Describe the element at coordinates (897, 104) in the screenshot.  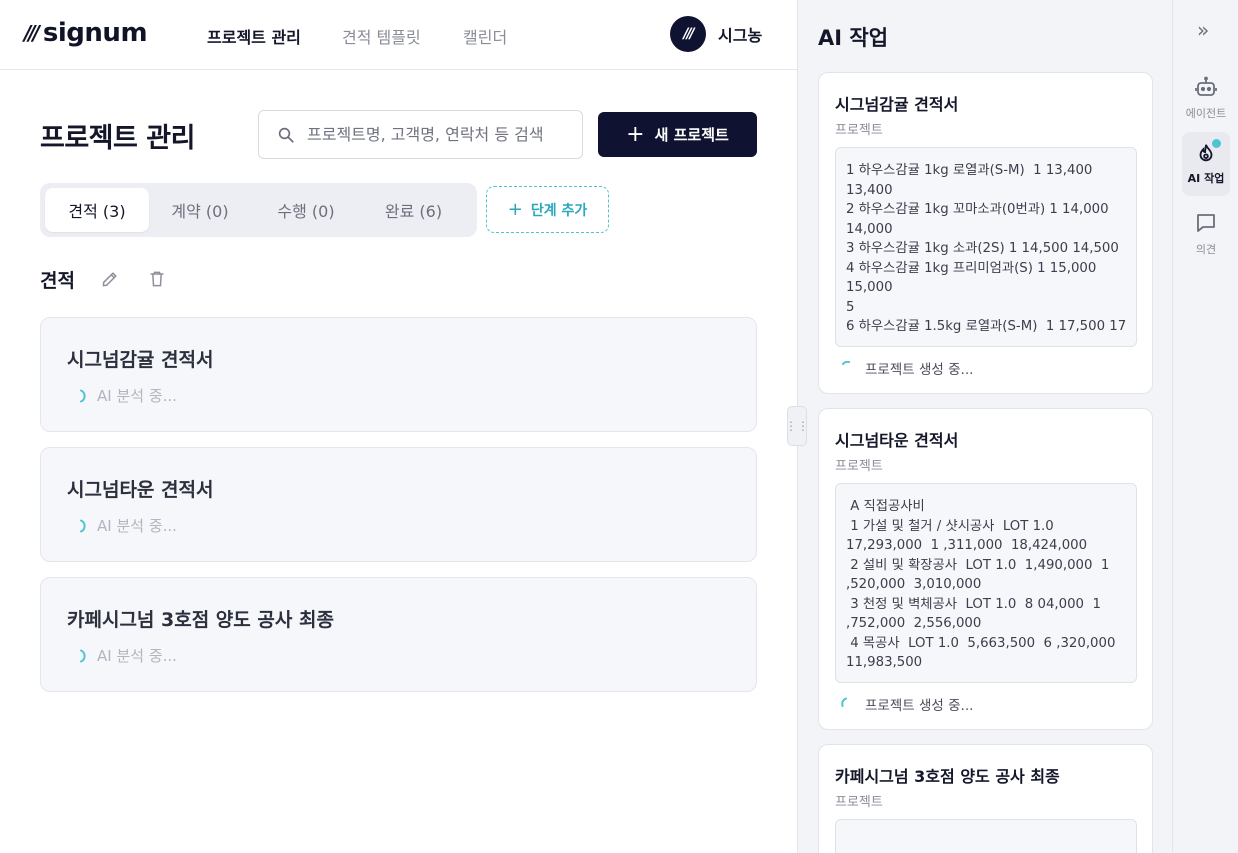
I see `ai-task-title: 시그넘감귤 견적서` at that location.